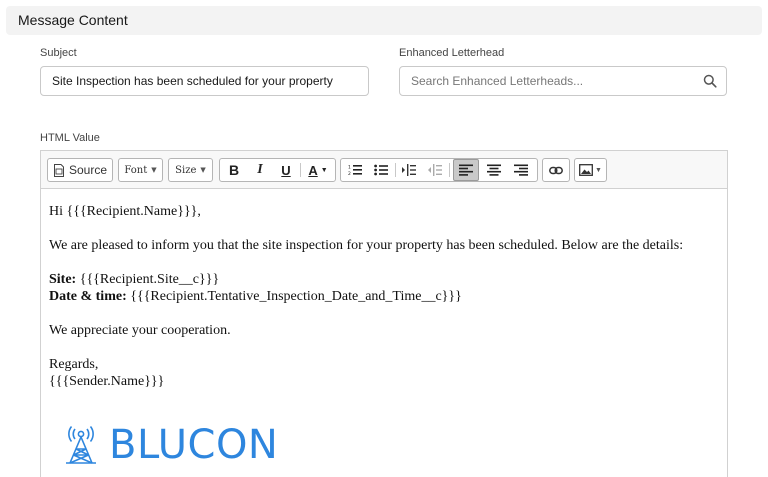 The width and height of the screenshot is (768, 477). I want to click on outdent-icon, so click(435, 170).